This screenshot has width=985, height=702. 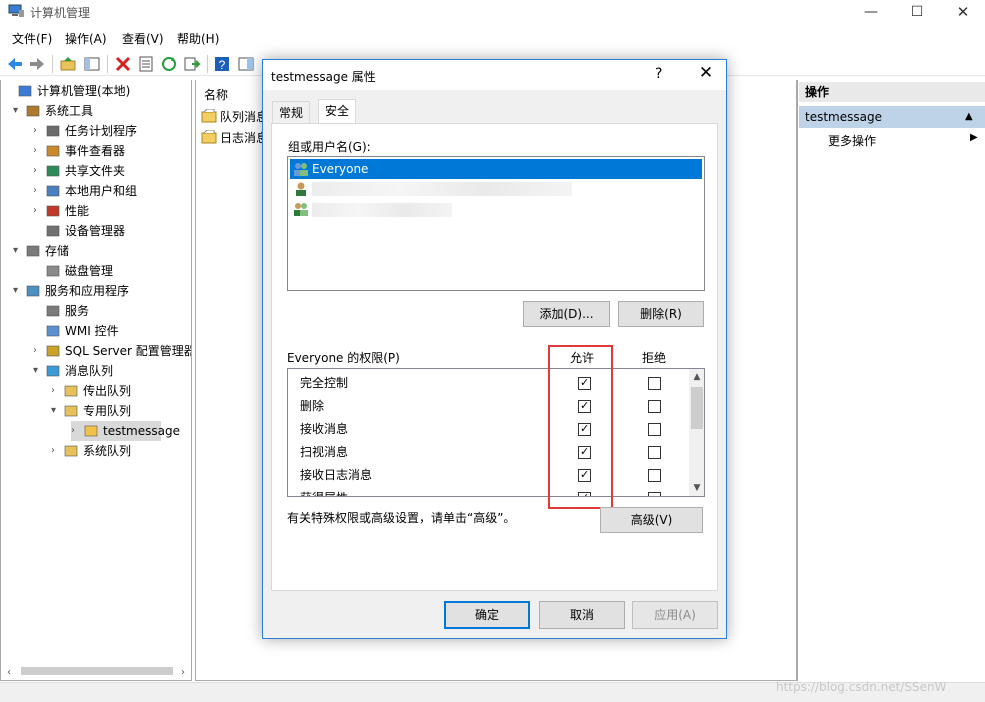 I want to click on allow-column-highlight, so click(x=580, y=427).